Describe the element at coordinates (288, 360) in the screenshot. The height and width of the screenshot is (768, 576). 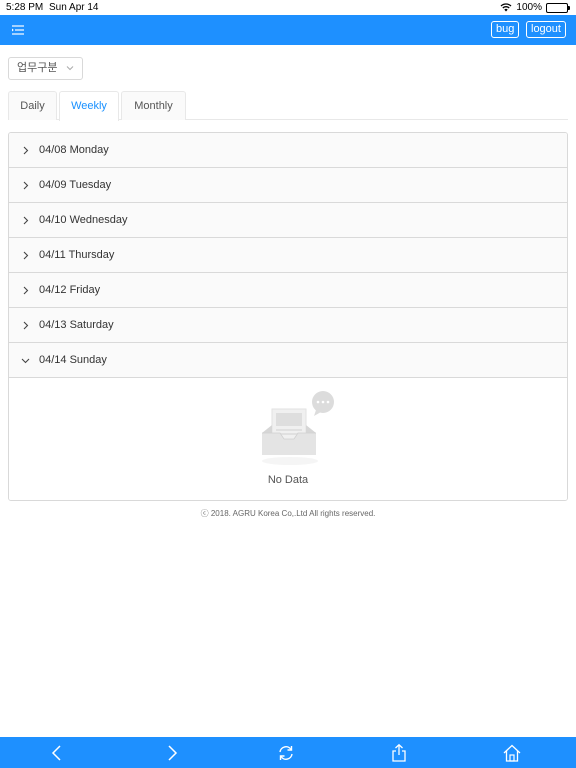
I see `day-panel-header-expanded: 04/14 Sunday` at that location.